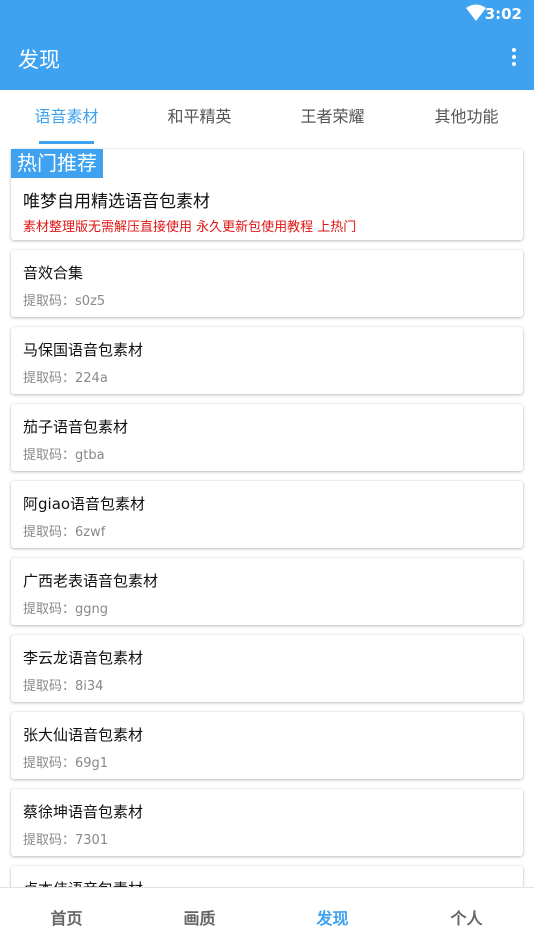 This screenshot has height=949, width=534. What do you see at coordinates (190, 227) in the screenshot?
I see `hot-subtitle: 素材整理版无需解压直接使用 永久更新包使用教程 上热门` at bounding box center [190, 227].